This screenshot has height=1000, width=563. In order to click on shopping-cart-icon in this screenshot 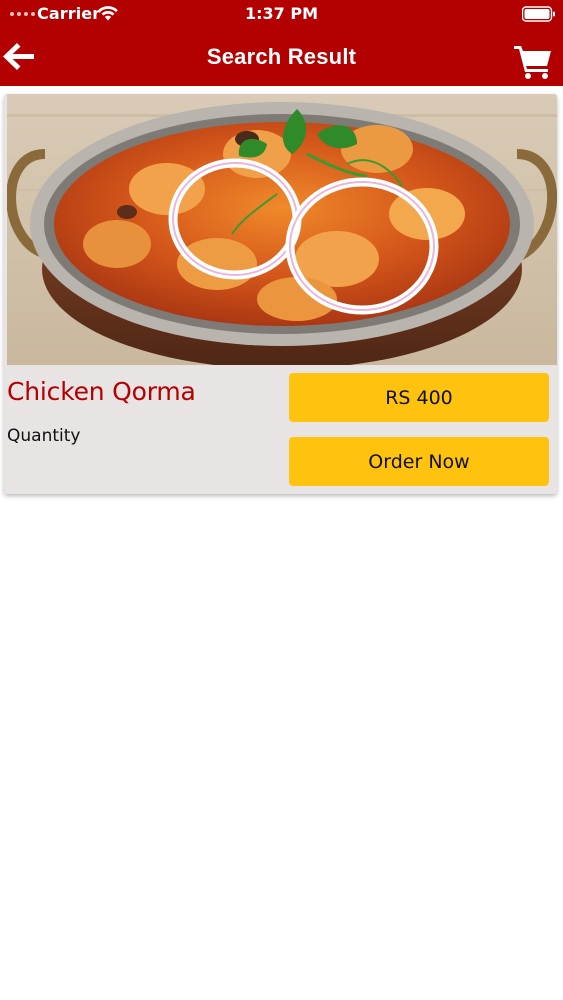, I will do `click(534, 60)`.